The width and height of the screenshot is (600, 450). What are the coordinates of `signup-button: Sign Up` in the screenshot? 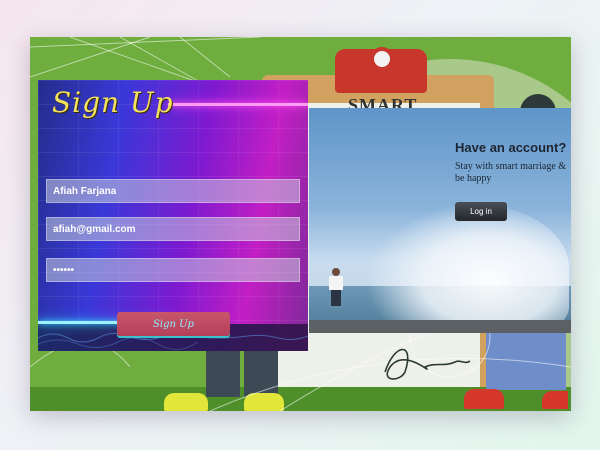 It's located at (173, 324).